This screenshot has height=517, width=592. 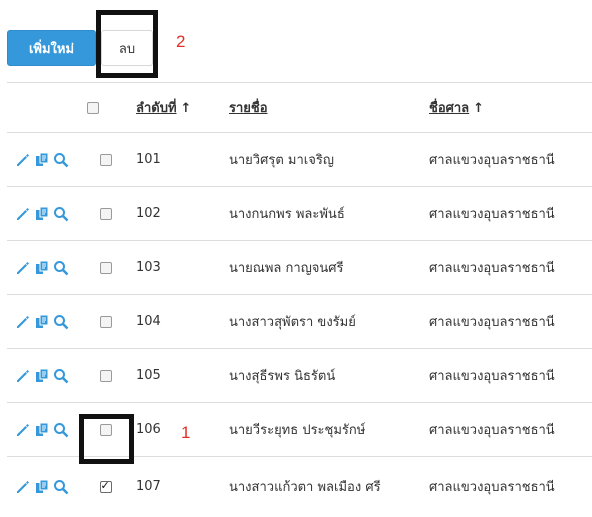 What do you see at coordinates (171, 375) in the screenshot?
I see `row-order: 105` at bounding box center [171, 375].